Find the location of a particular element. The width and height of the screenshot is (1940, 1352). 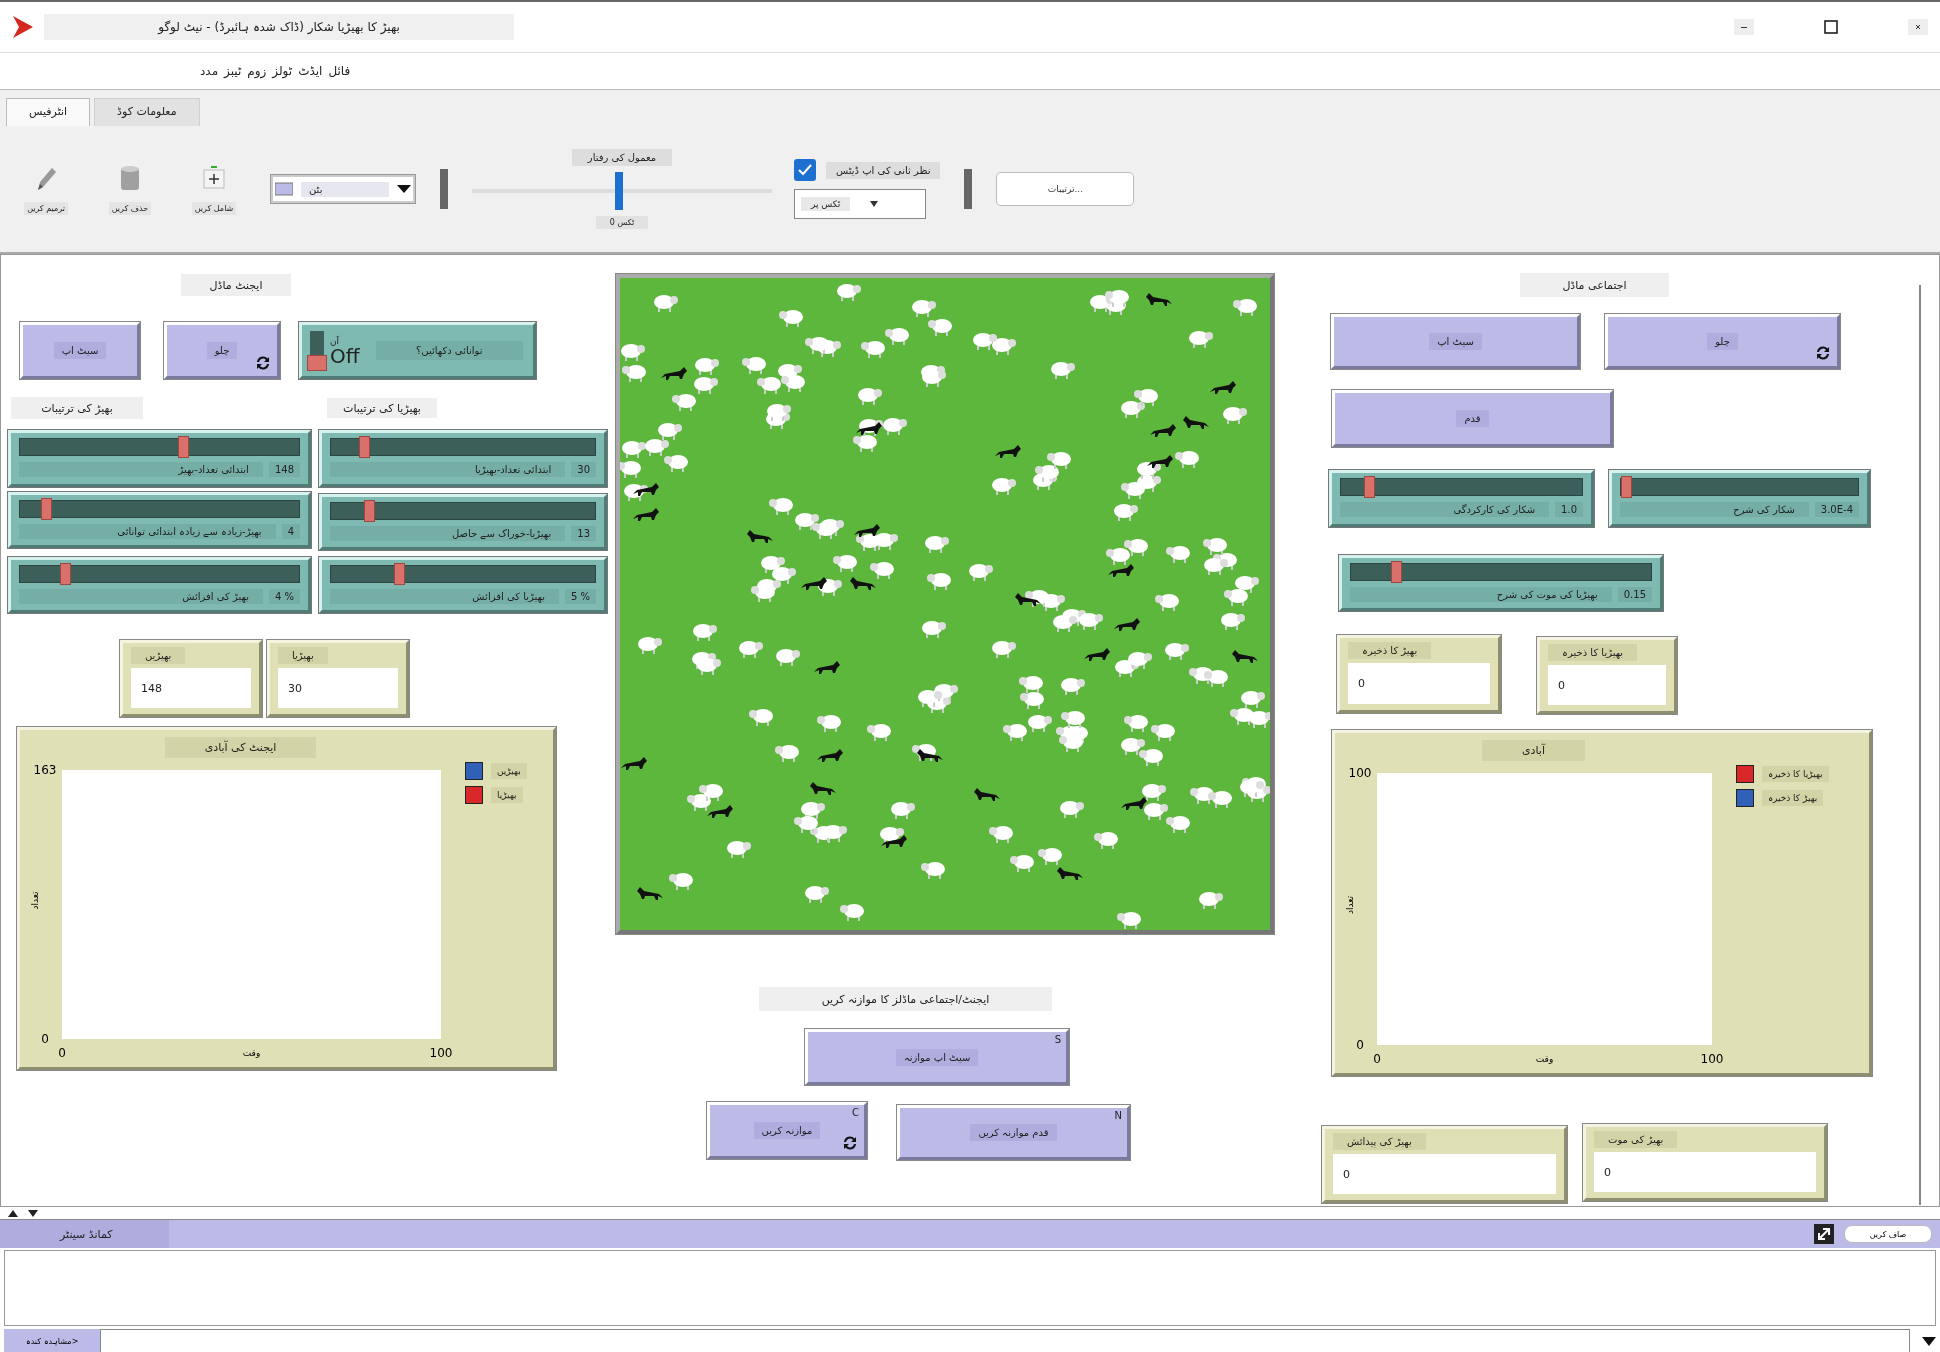

tool-label: حذف کریں is located at coordinates (130, 208).